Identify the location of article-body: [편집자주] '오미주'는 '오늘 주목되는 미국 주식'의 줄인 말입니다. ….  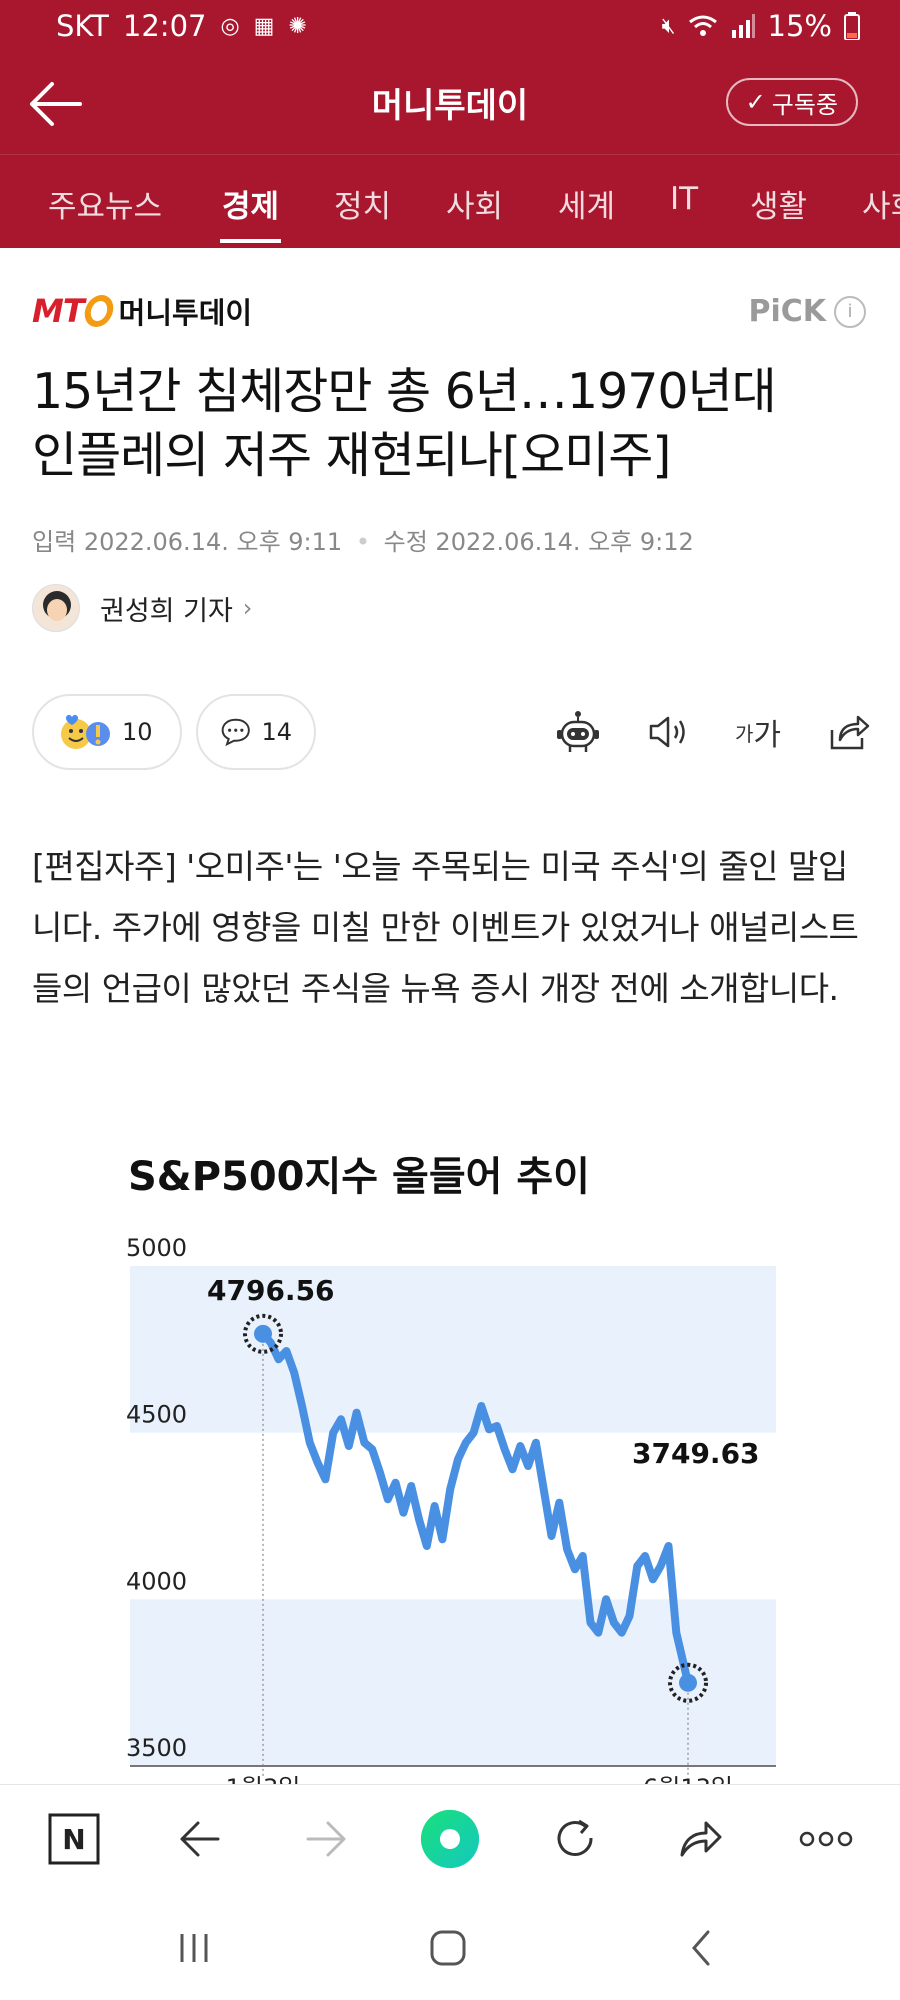
(445, 927).